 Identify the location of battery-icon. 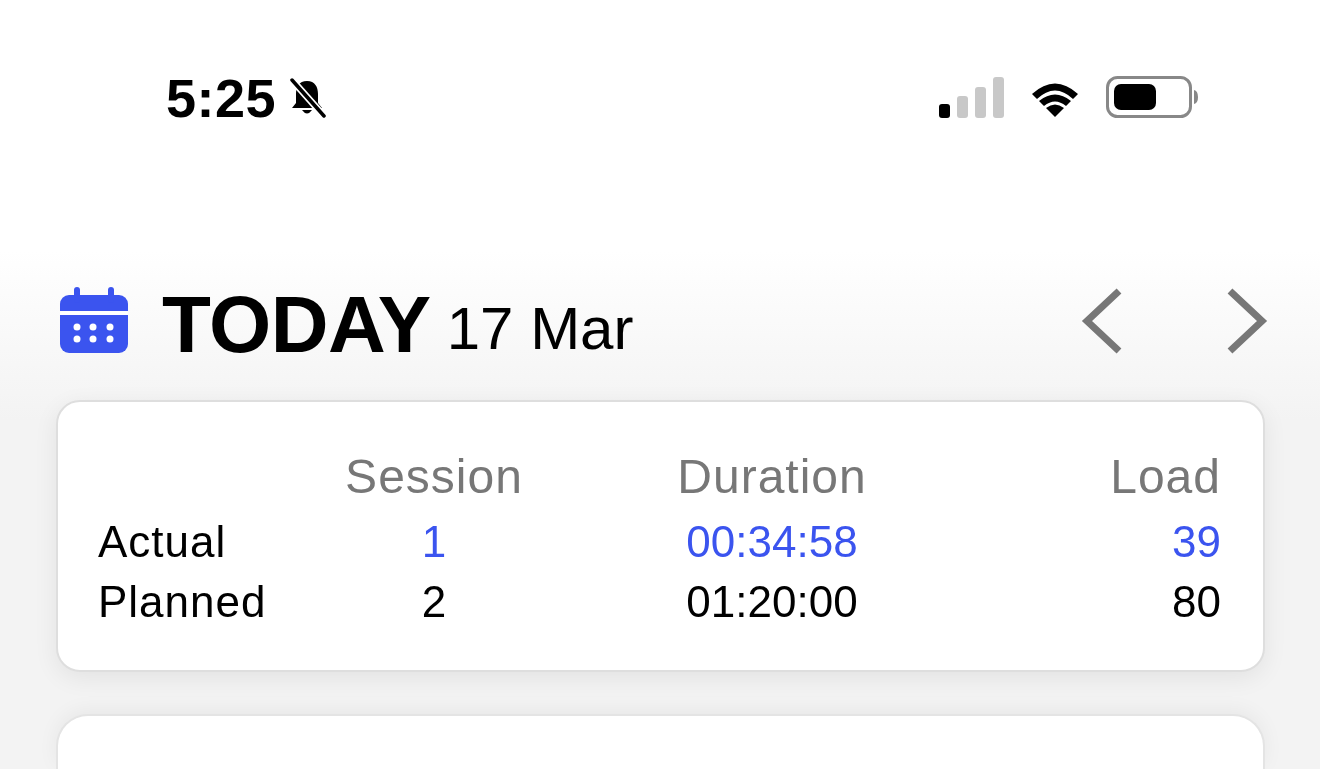
(1152, 97).